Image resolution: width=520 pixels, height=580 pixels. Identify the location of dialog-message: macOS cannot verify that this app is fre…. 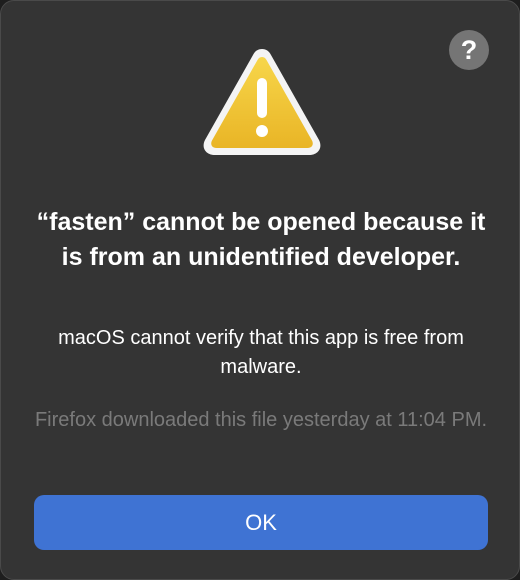
(261, 352).